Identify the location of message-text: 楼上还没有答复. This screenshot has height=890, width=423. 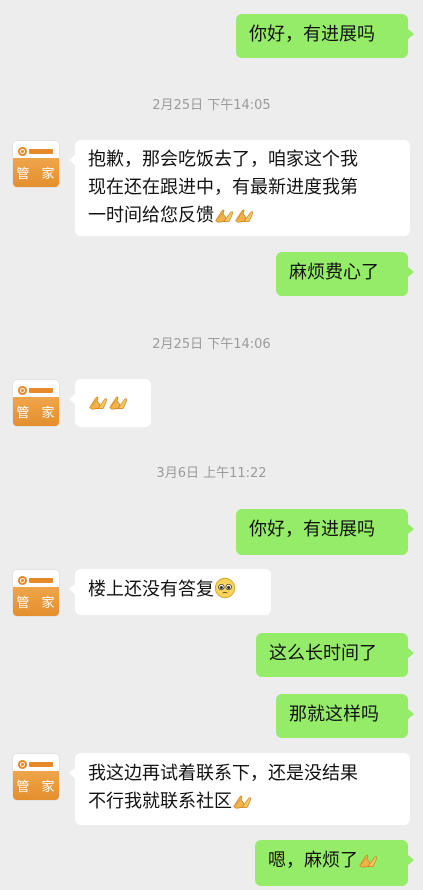
(151, 589).